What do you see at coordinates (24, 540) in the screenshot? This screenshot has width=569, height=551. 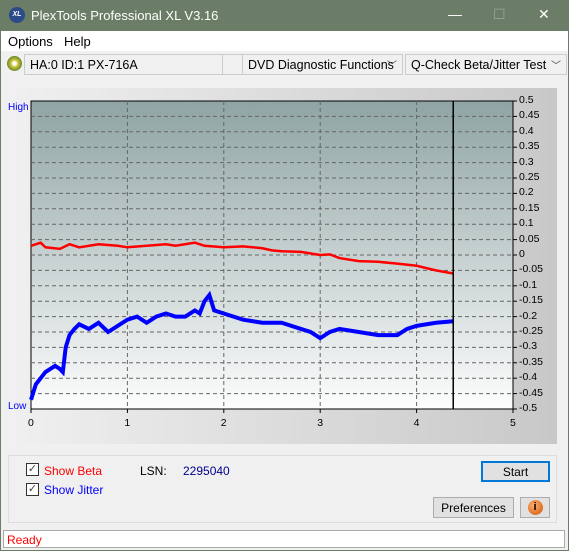 I see `status-text: Ready` at bounding box center [24, 540].